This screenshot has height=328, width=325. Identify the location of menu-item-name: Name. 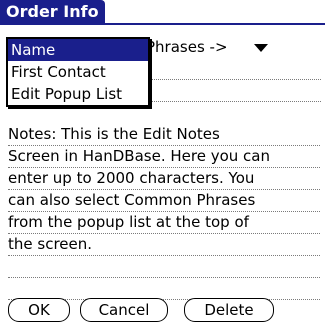
(78, 50).